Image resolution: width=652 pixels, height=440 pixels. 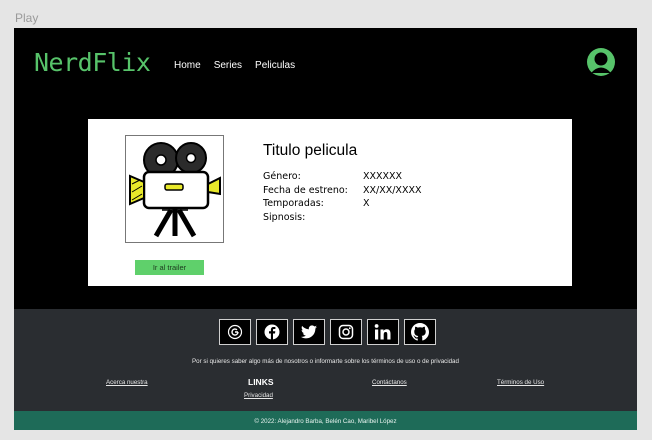 What do you see at coordinates (275, 65) in the screenshot?
I see `nav-peliculas: Peliculas` at bounding box center [275, 65].